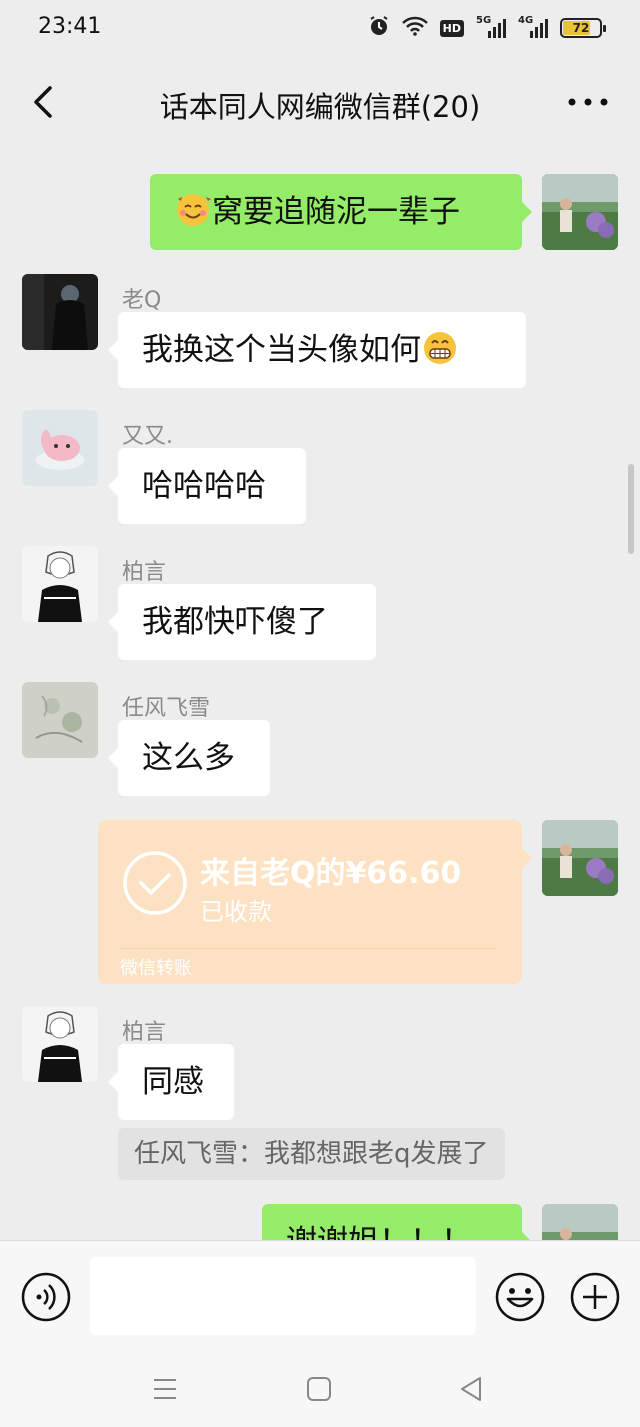 This screenshot has width=640, height=1427. What do you see at coordinates (193, 203) in the screenshot?
I see `smiling-face-hearts-icon` at bounding box center [193, 203].